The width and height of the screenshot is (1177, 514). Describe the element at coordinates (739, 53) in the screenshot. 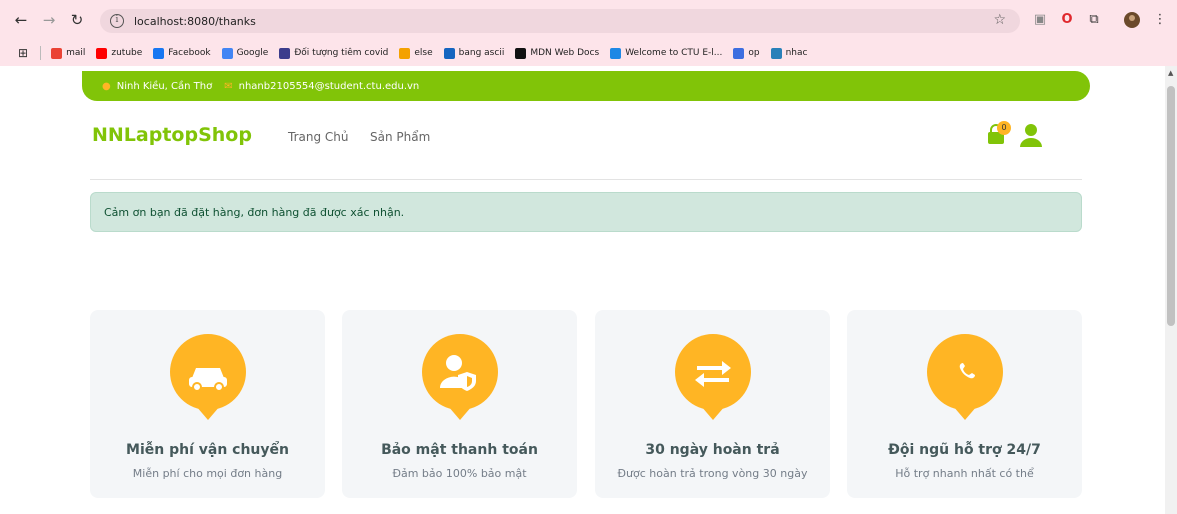

I see `op-icon` at that location.